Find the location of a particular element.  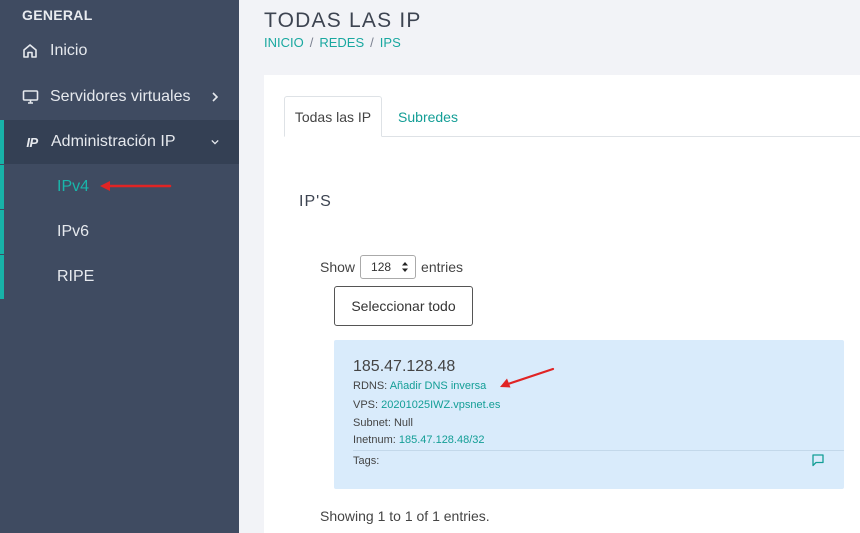

sidebar-item-administracion-ip: IP Administración IP is located at coordinates (119, 142).